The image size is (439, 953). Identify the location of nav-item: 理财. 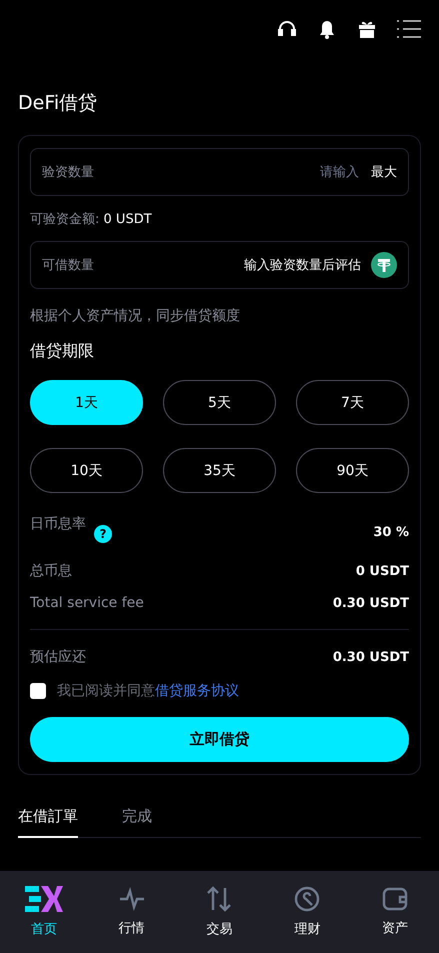
(307, 912).